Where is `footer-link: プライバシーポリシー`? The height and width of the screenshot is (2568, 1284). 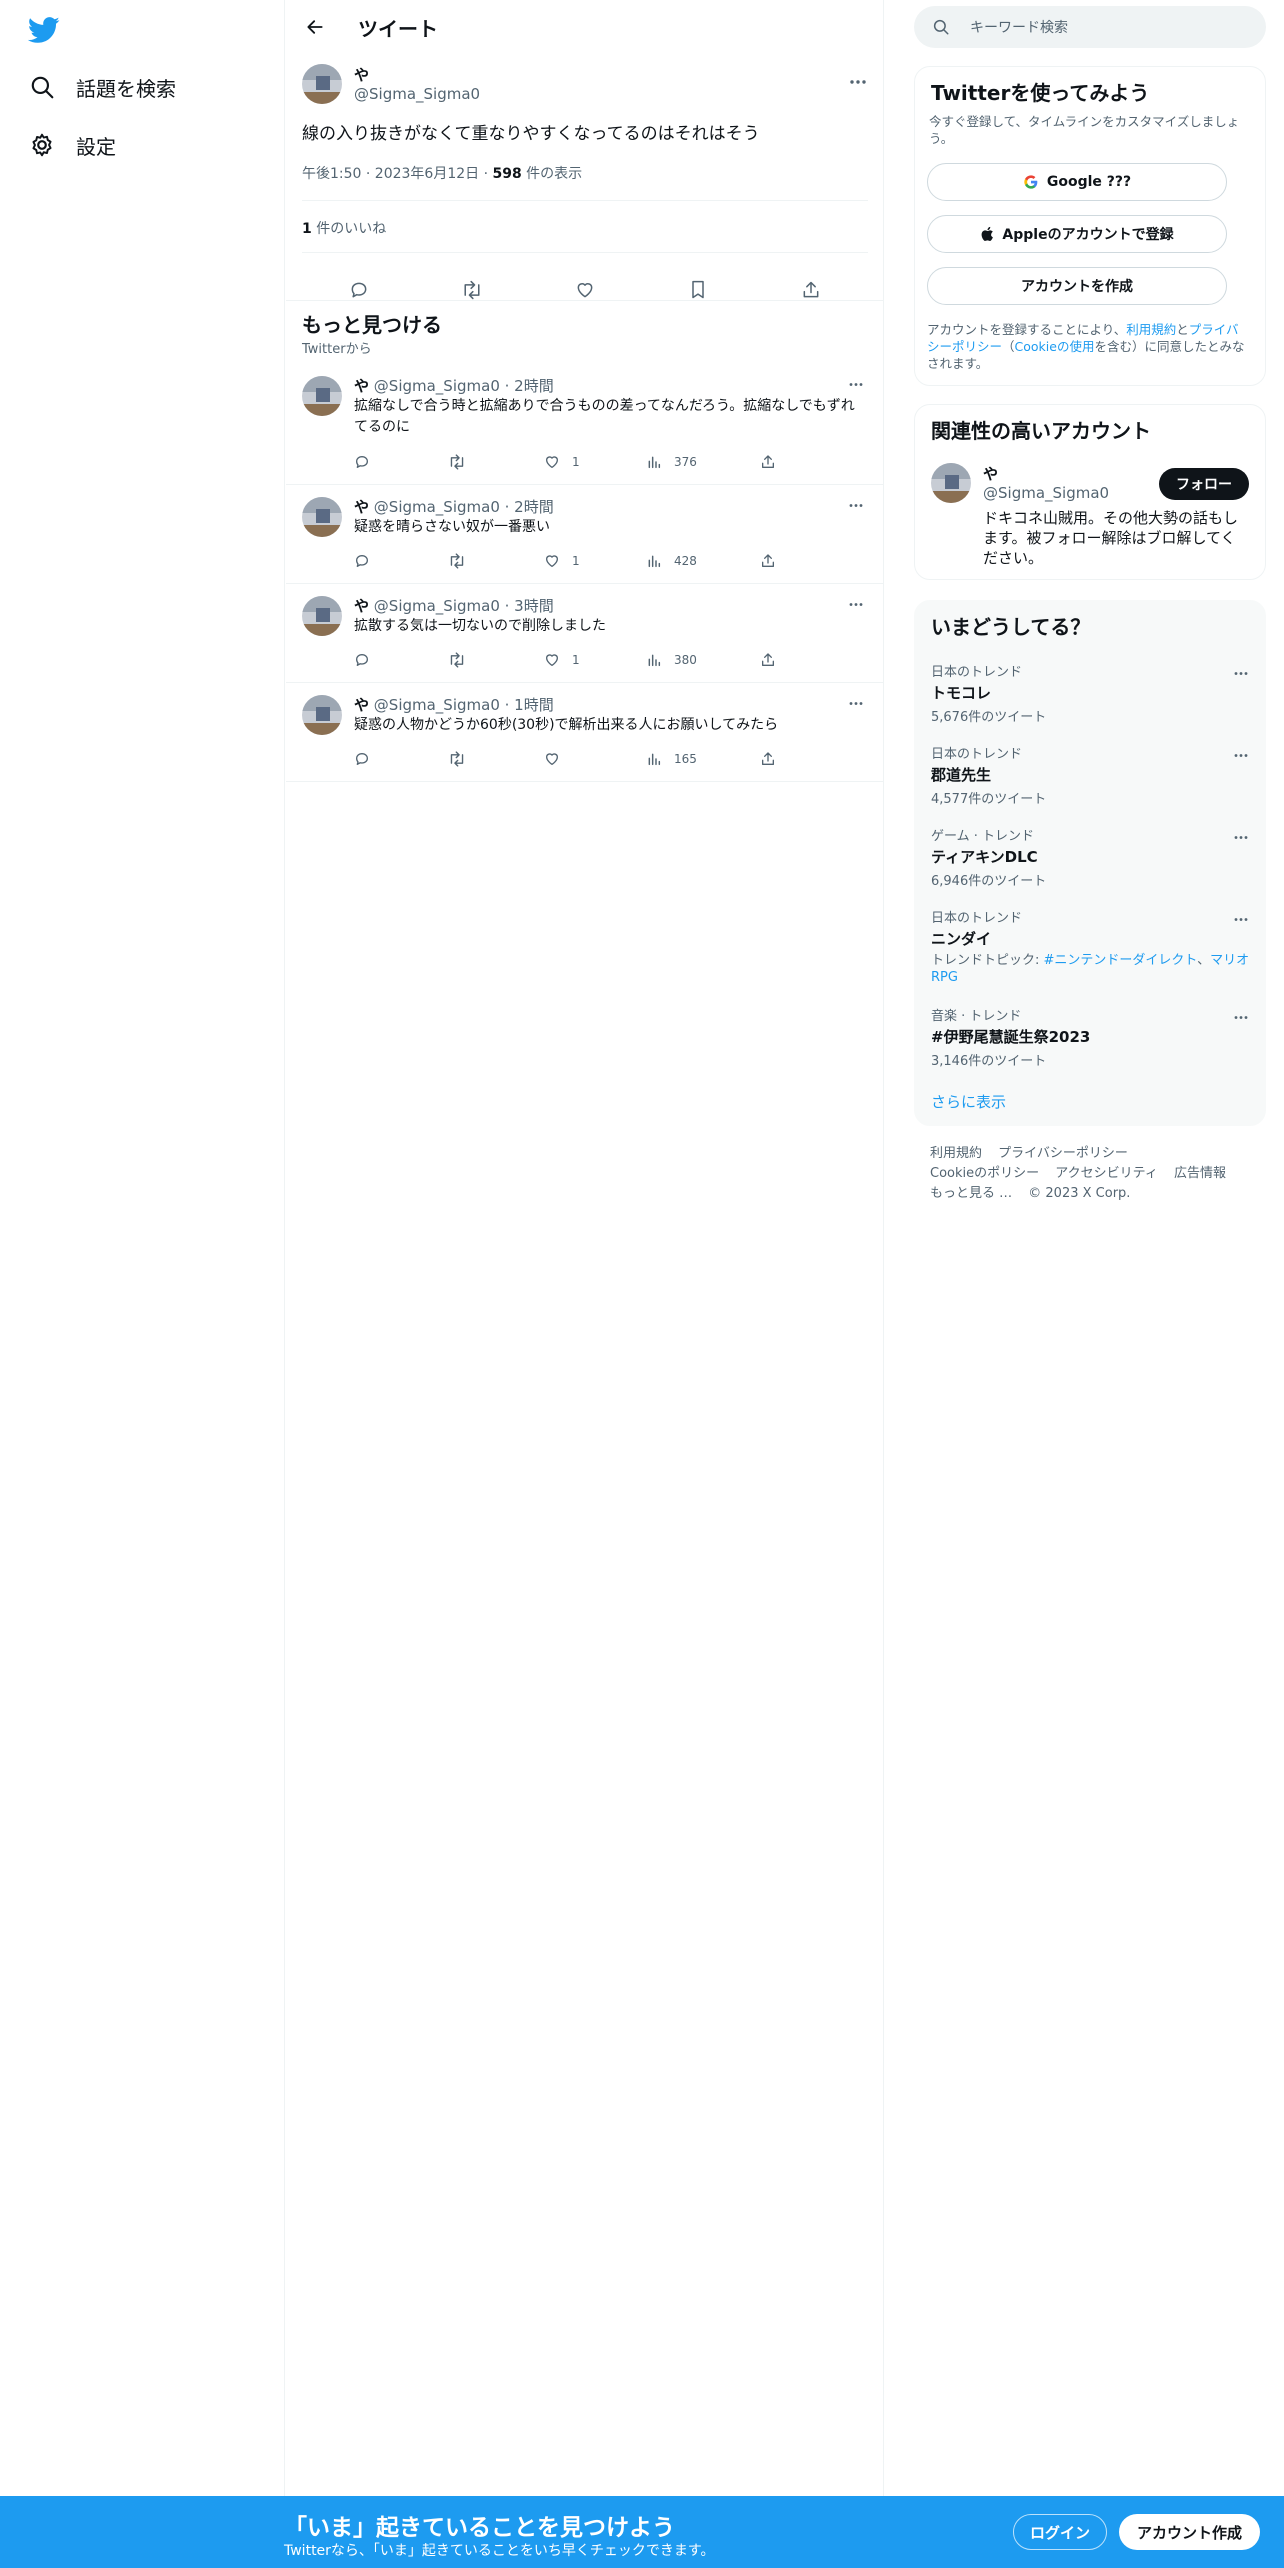 footer-link: プライバシーポリシー is located at coordinates (1063, 1153).